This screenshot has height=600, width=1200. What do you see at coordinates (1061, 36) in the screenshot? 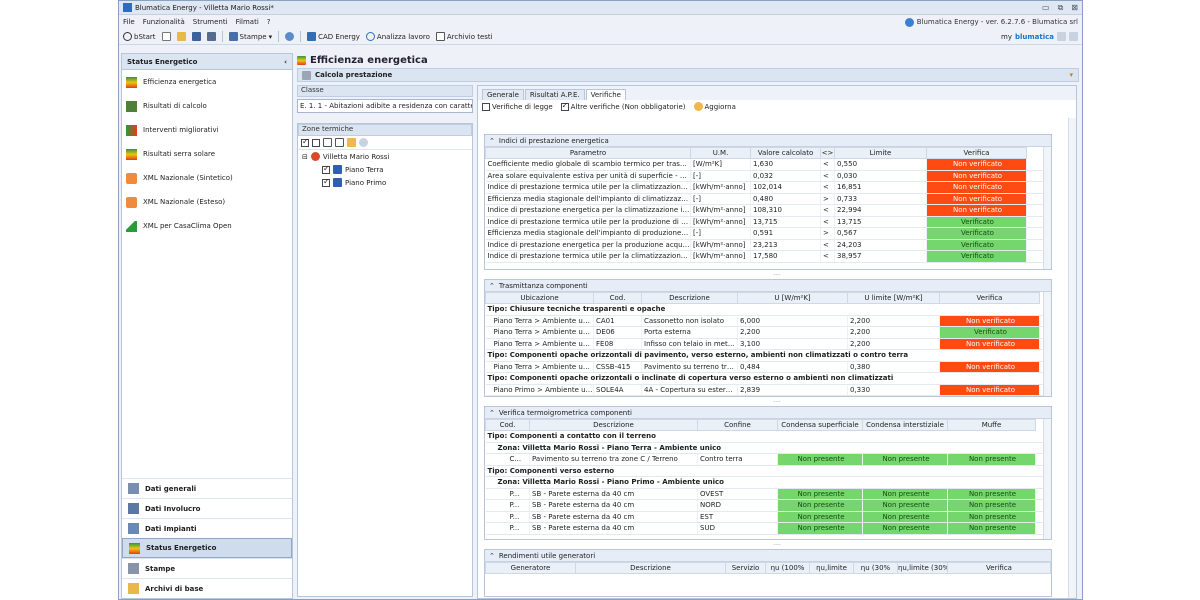
I see `settings-icon` at bounding box center [1061, 36].